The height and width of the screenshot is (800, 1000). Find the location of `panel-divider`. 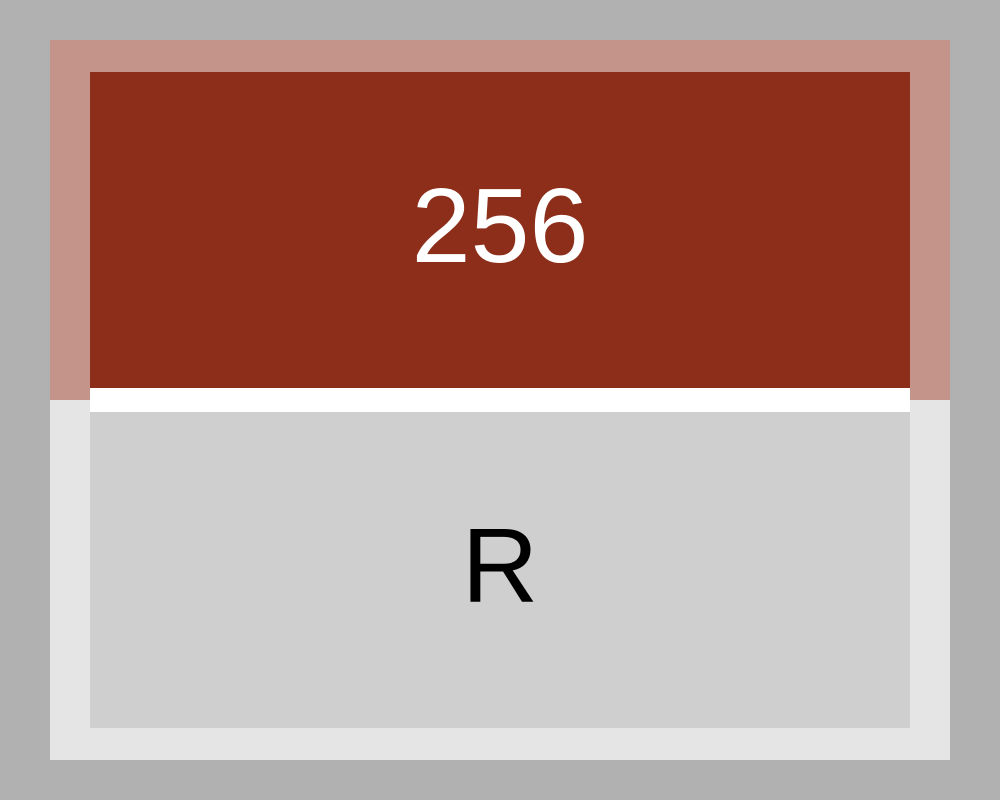

panel-divider is located at coordinates (500, 400).